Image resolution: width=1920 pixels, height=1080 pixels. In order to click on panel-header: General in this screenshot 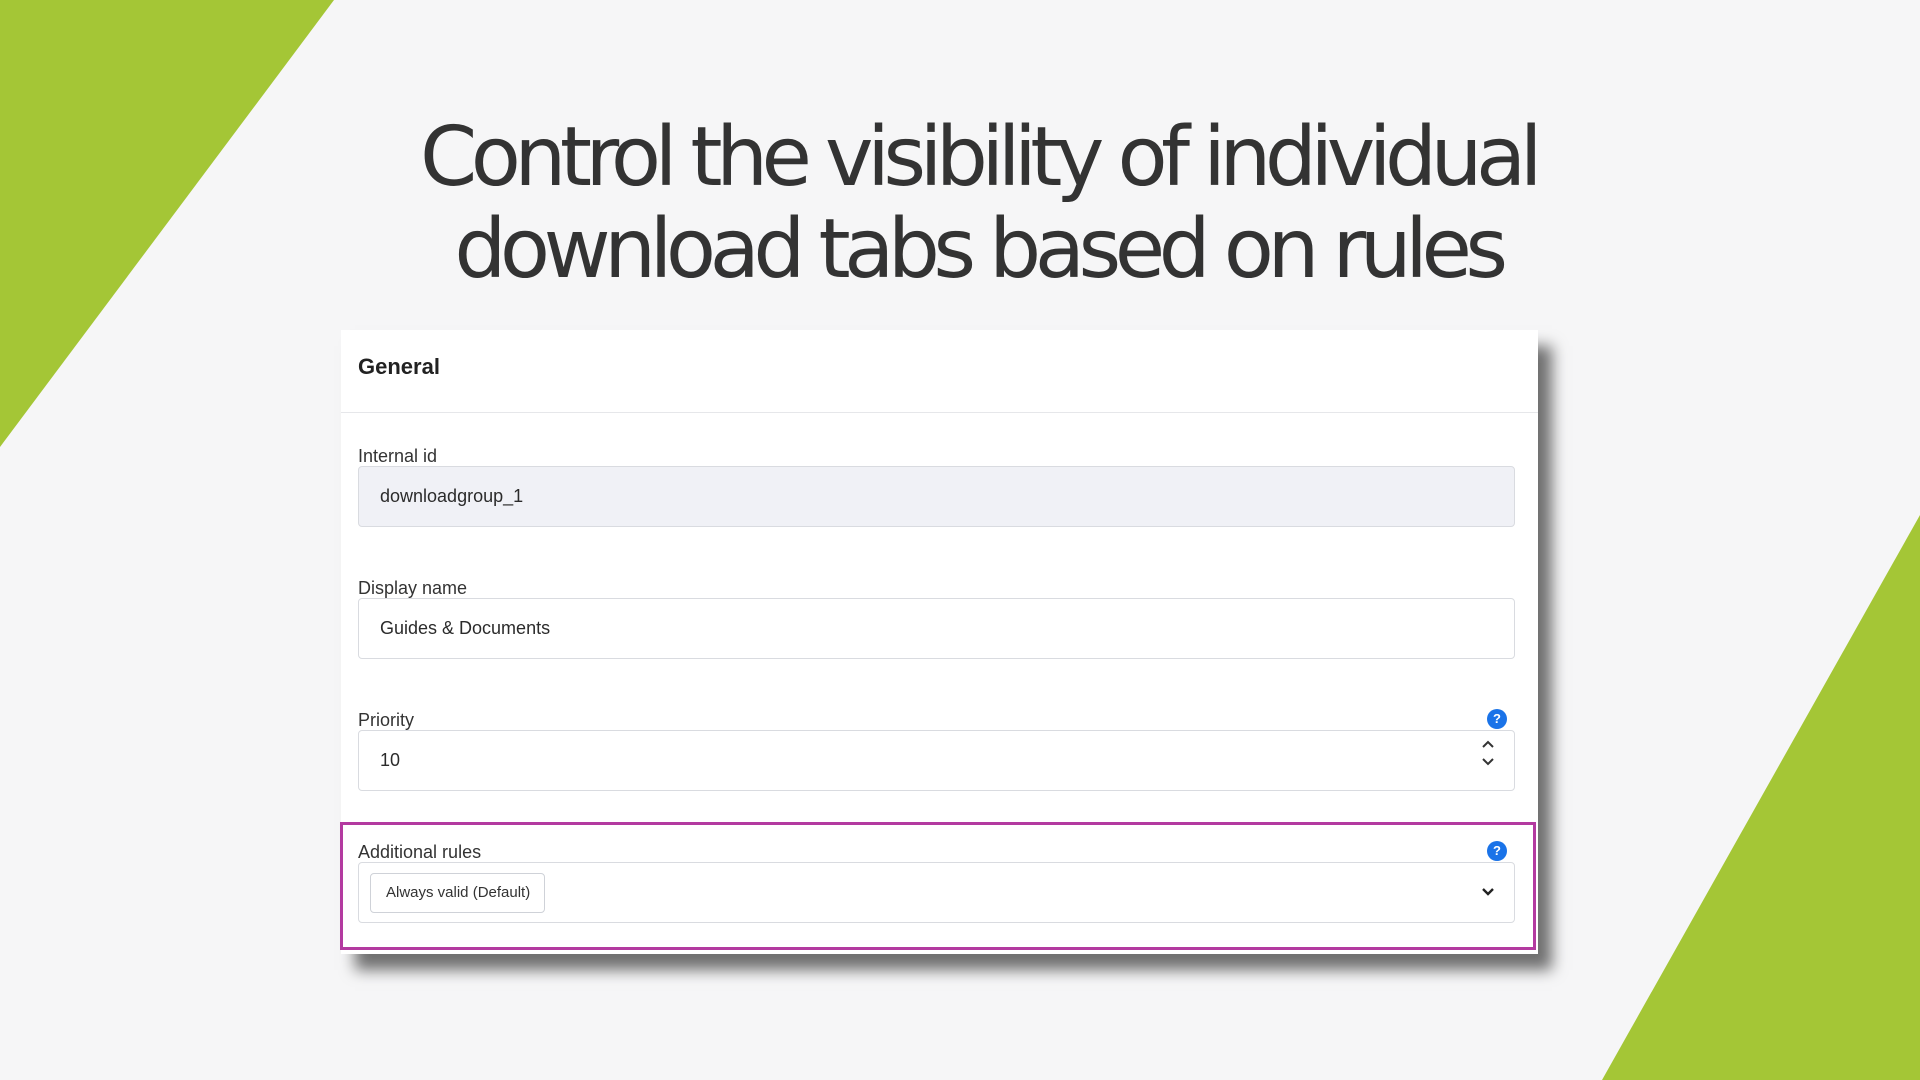, I will do `click(939, 371)`.